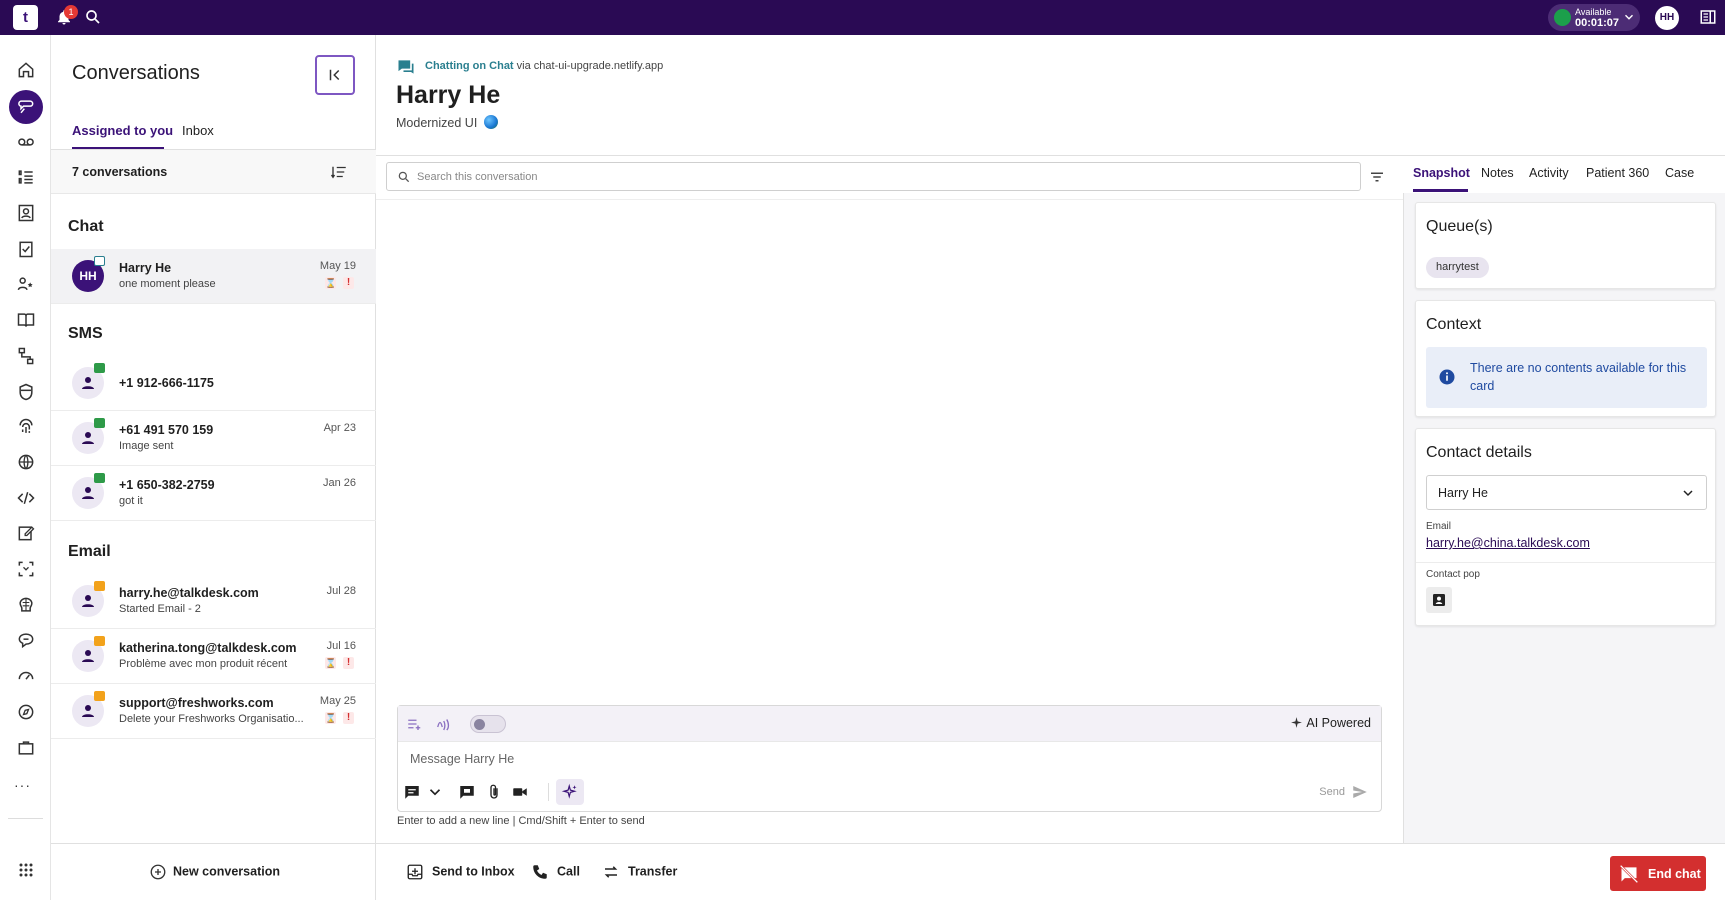  What do you see at coordinates (1708, 17) in the screenshot?
I see `side-panel-icon` at bounding box center [1708, 17].